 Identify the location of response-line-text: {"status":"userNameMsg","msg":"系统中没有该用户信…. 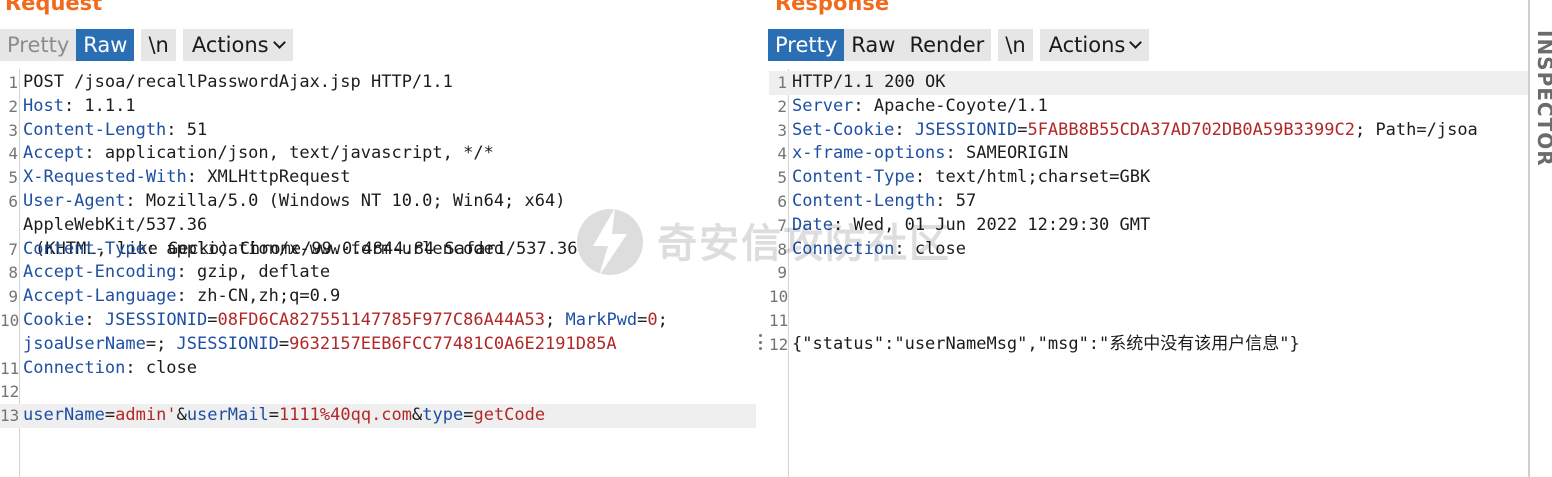
(1046, 343).